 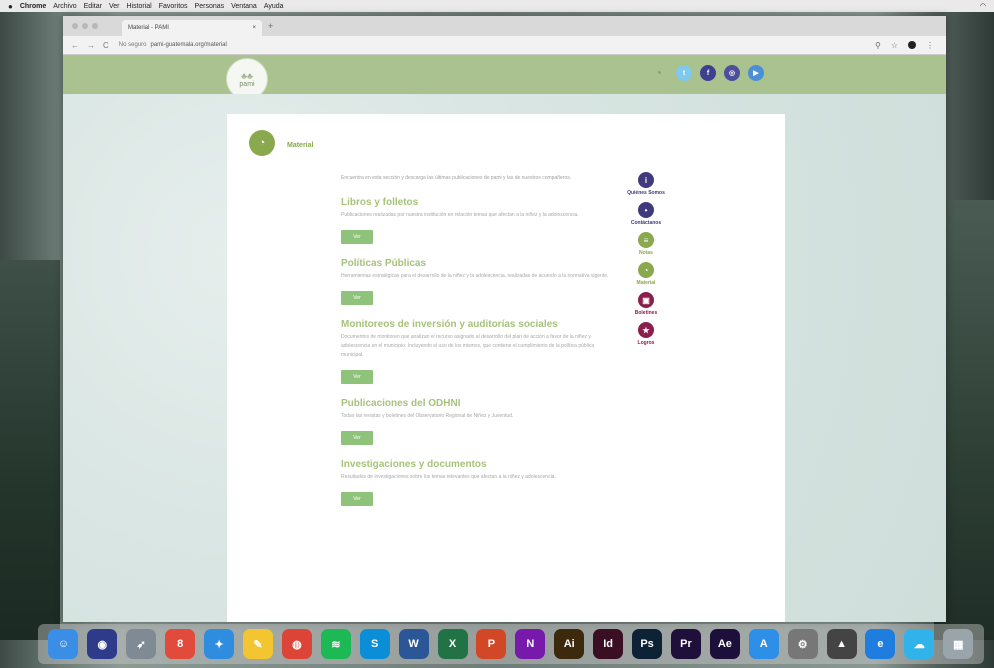 I want to click on menu-editar: Editar, so click(x=93, y=6).